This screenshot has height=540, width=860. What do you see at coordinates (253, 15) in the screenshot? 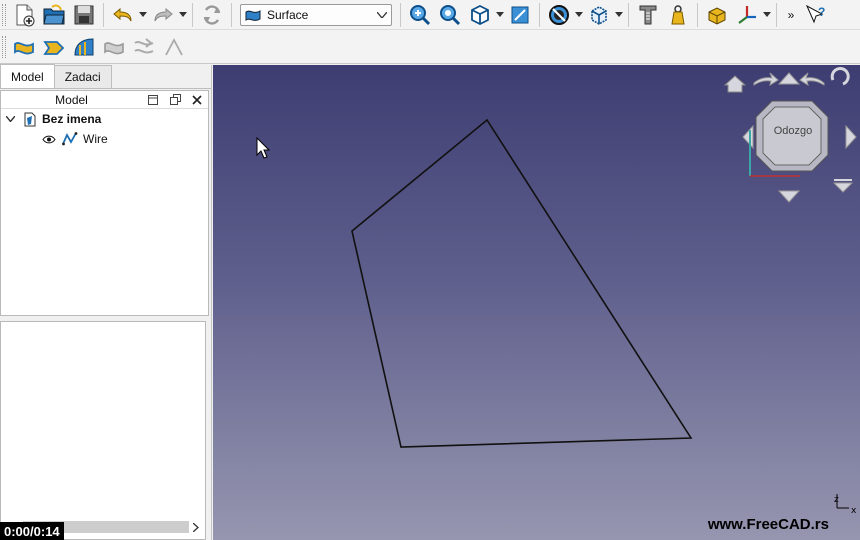
I see `surface-workbench-icon` at bounding box center [253, 15].